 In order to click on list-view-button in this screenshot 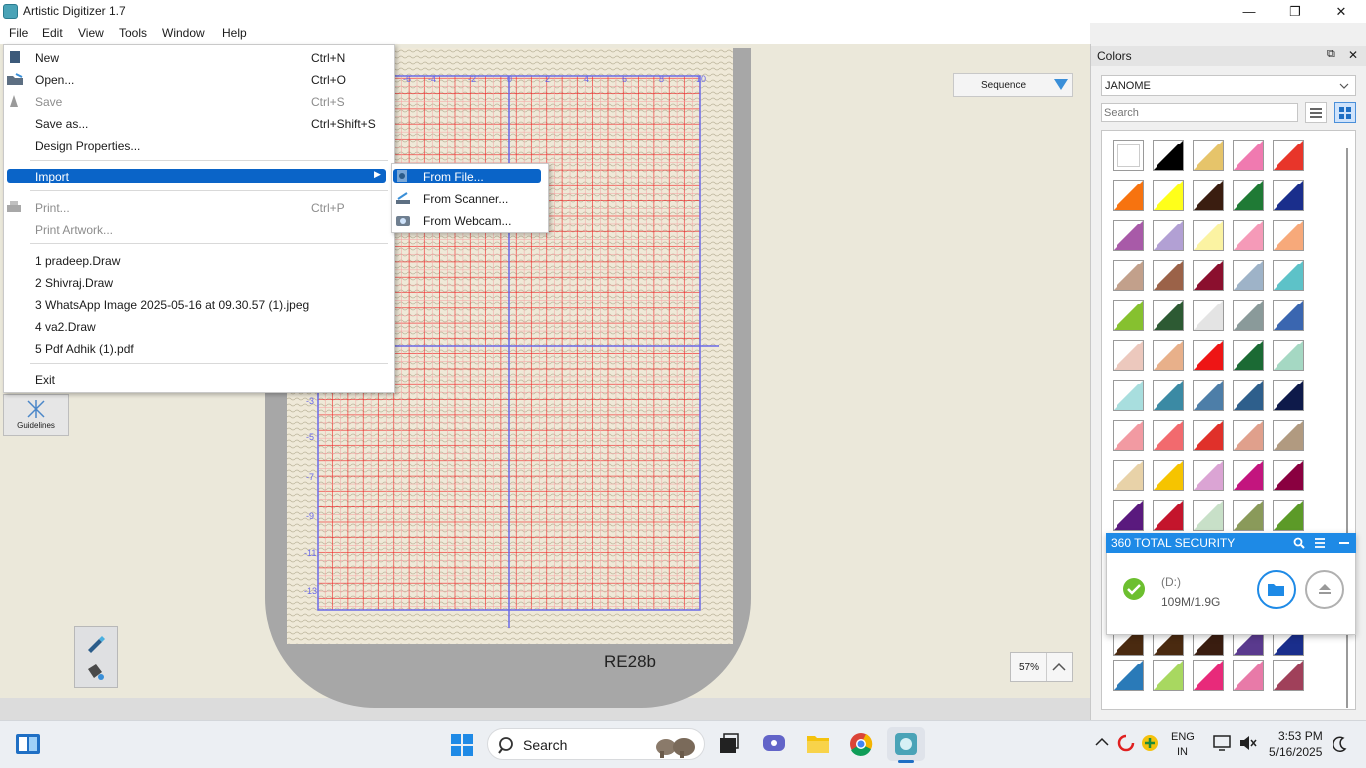, I will do `click(1316, 112)`.